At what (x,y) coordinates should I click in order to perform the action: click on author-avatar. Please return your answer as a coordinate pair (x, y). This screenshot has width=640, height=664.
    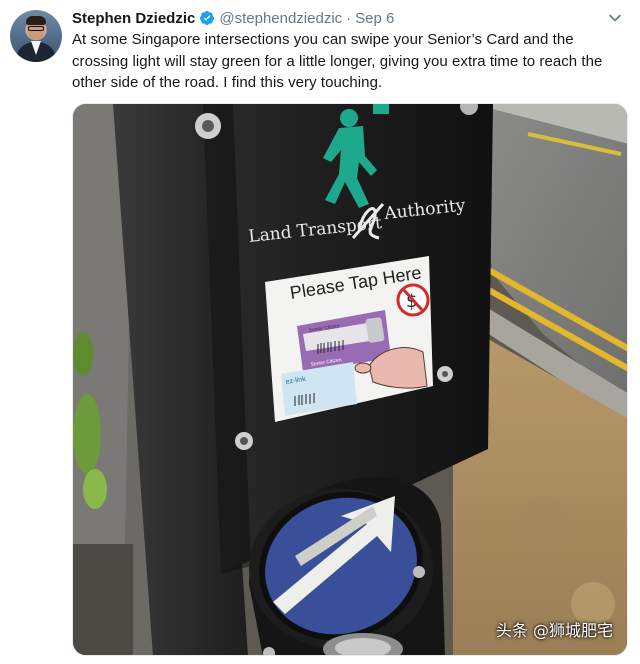
    Looking at the image, I should click on (36, 36).